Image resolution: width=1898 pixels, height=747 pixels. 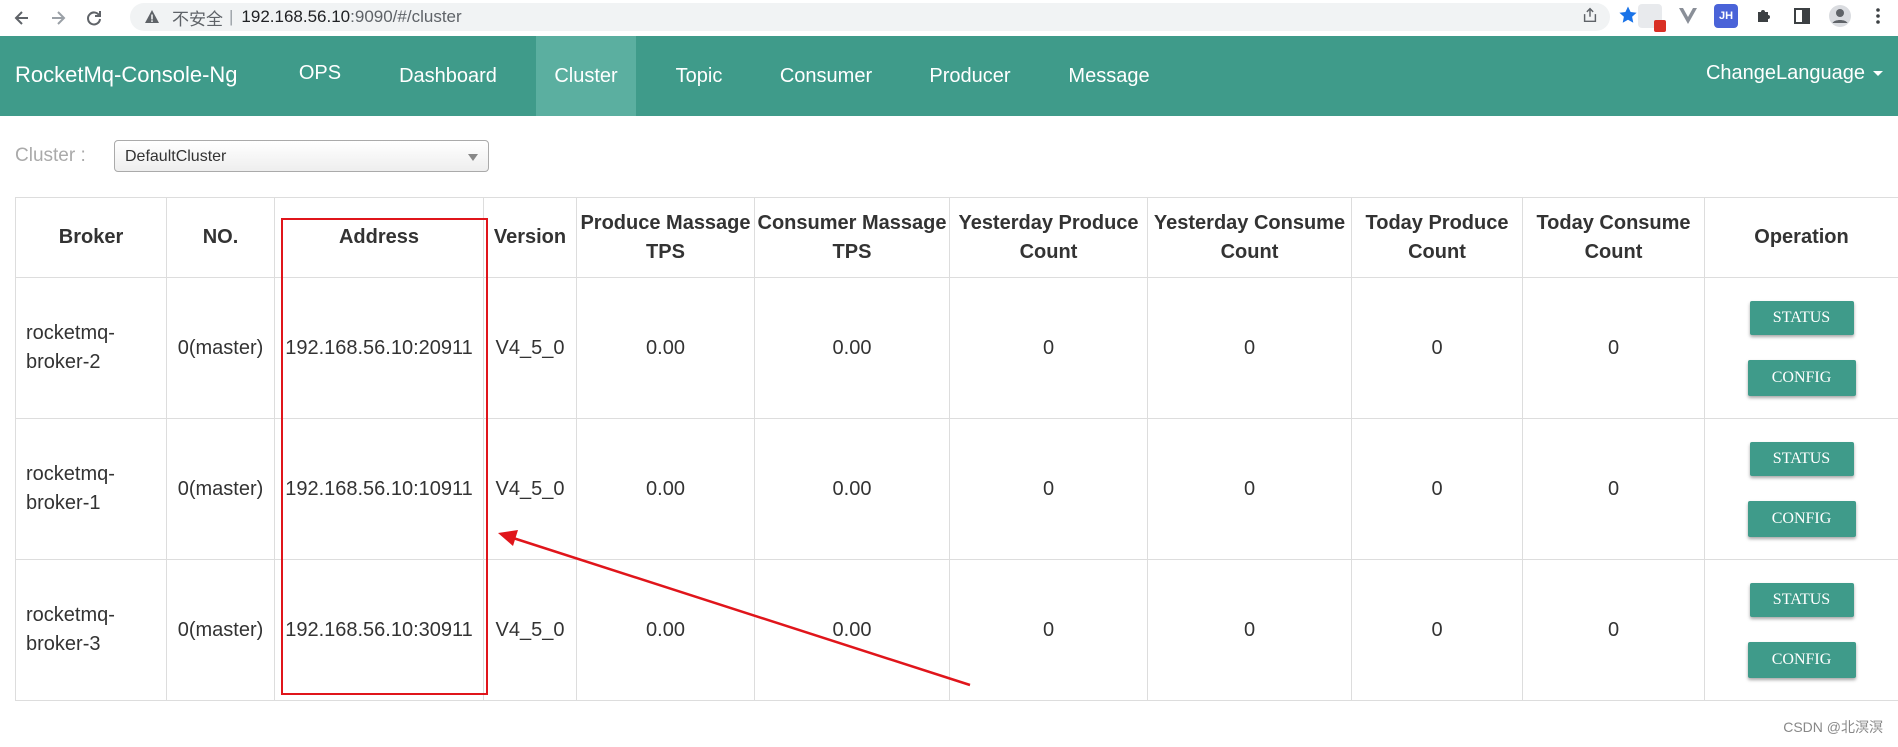 I want to click on column-header: Address, so click(x=379, y=237).